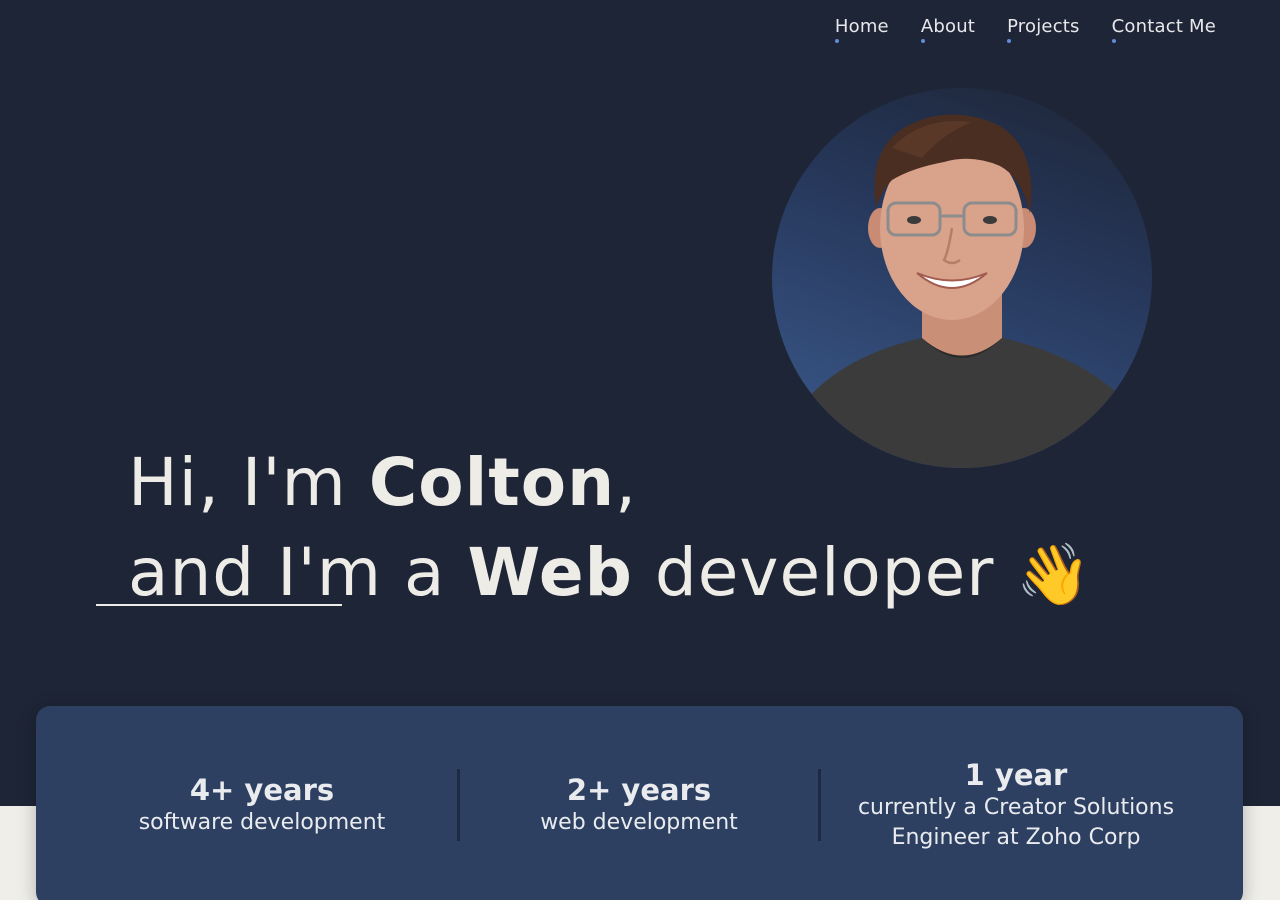  Describe the element at coordinates (298, 572) in the screenshot. I see `hero-role-prefix: and I'm a` at that location.